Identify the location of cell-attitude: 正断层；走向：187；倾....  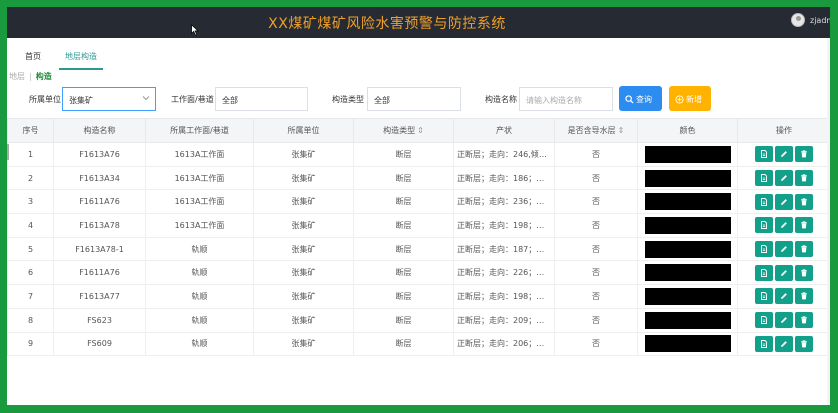
(504, 249).